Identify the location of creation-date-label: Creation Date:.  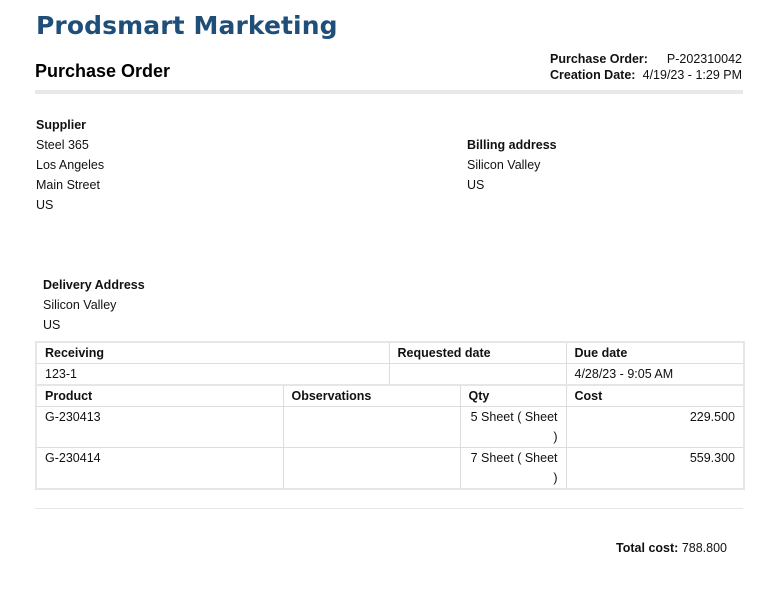
(593, 75).